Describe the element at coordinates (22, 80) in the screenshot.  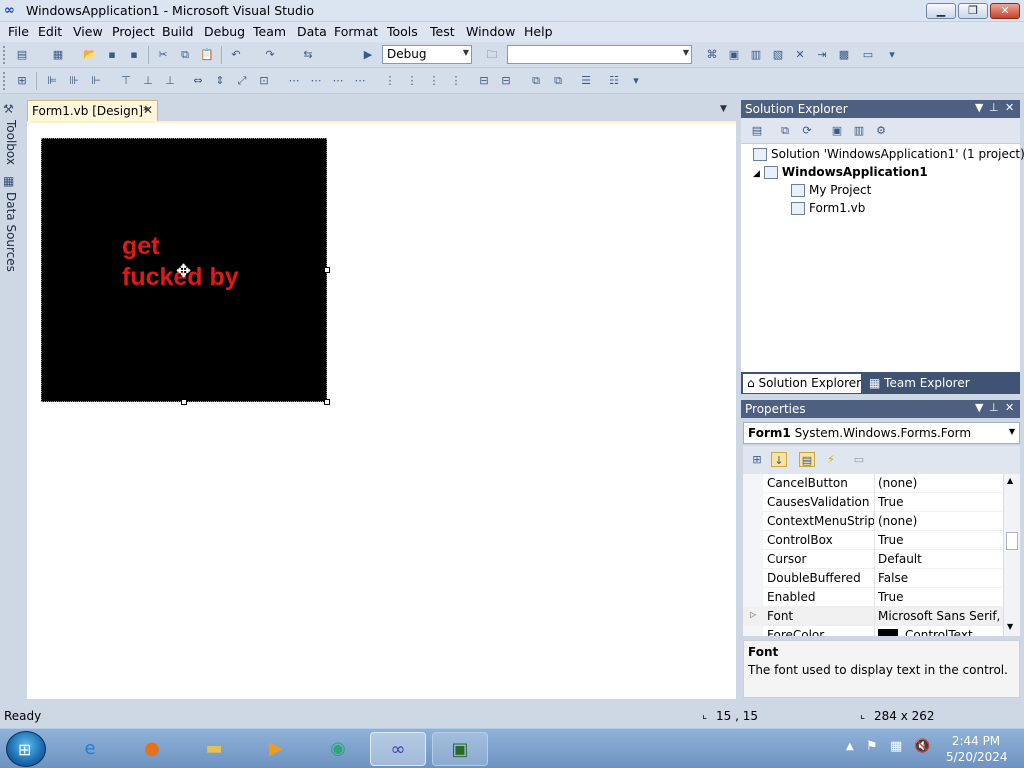
I see `align-to-grid-icon: ⊞` at that location.